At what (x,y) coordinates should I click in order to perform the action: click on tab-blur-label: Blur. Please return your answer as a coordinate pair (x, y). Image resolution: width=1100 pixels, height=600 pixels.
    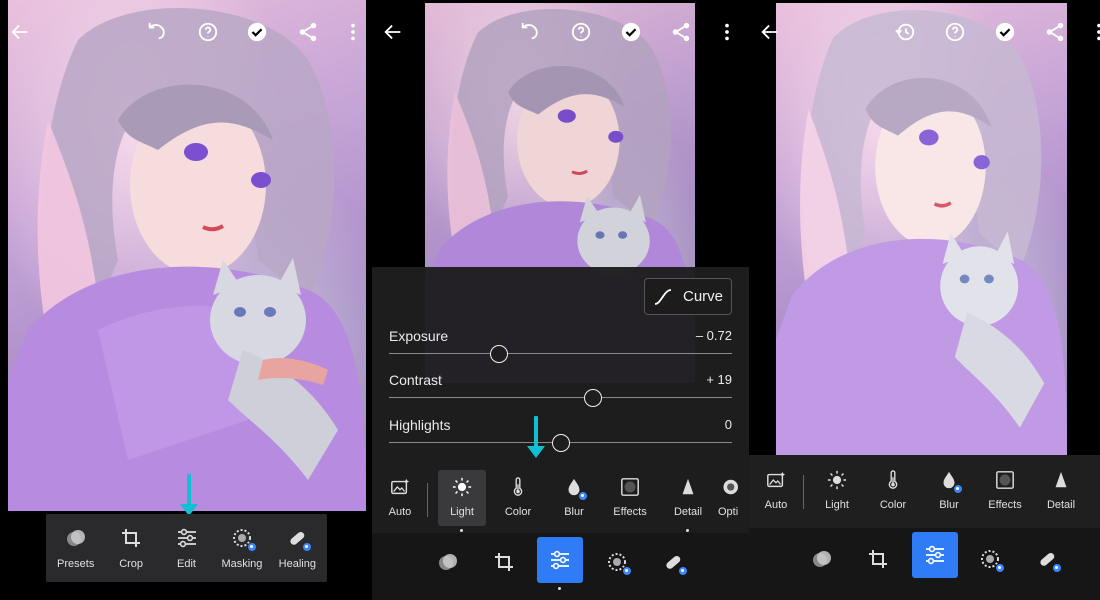
    Looking at the image, I should click on (949, 505).